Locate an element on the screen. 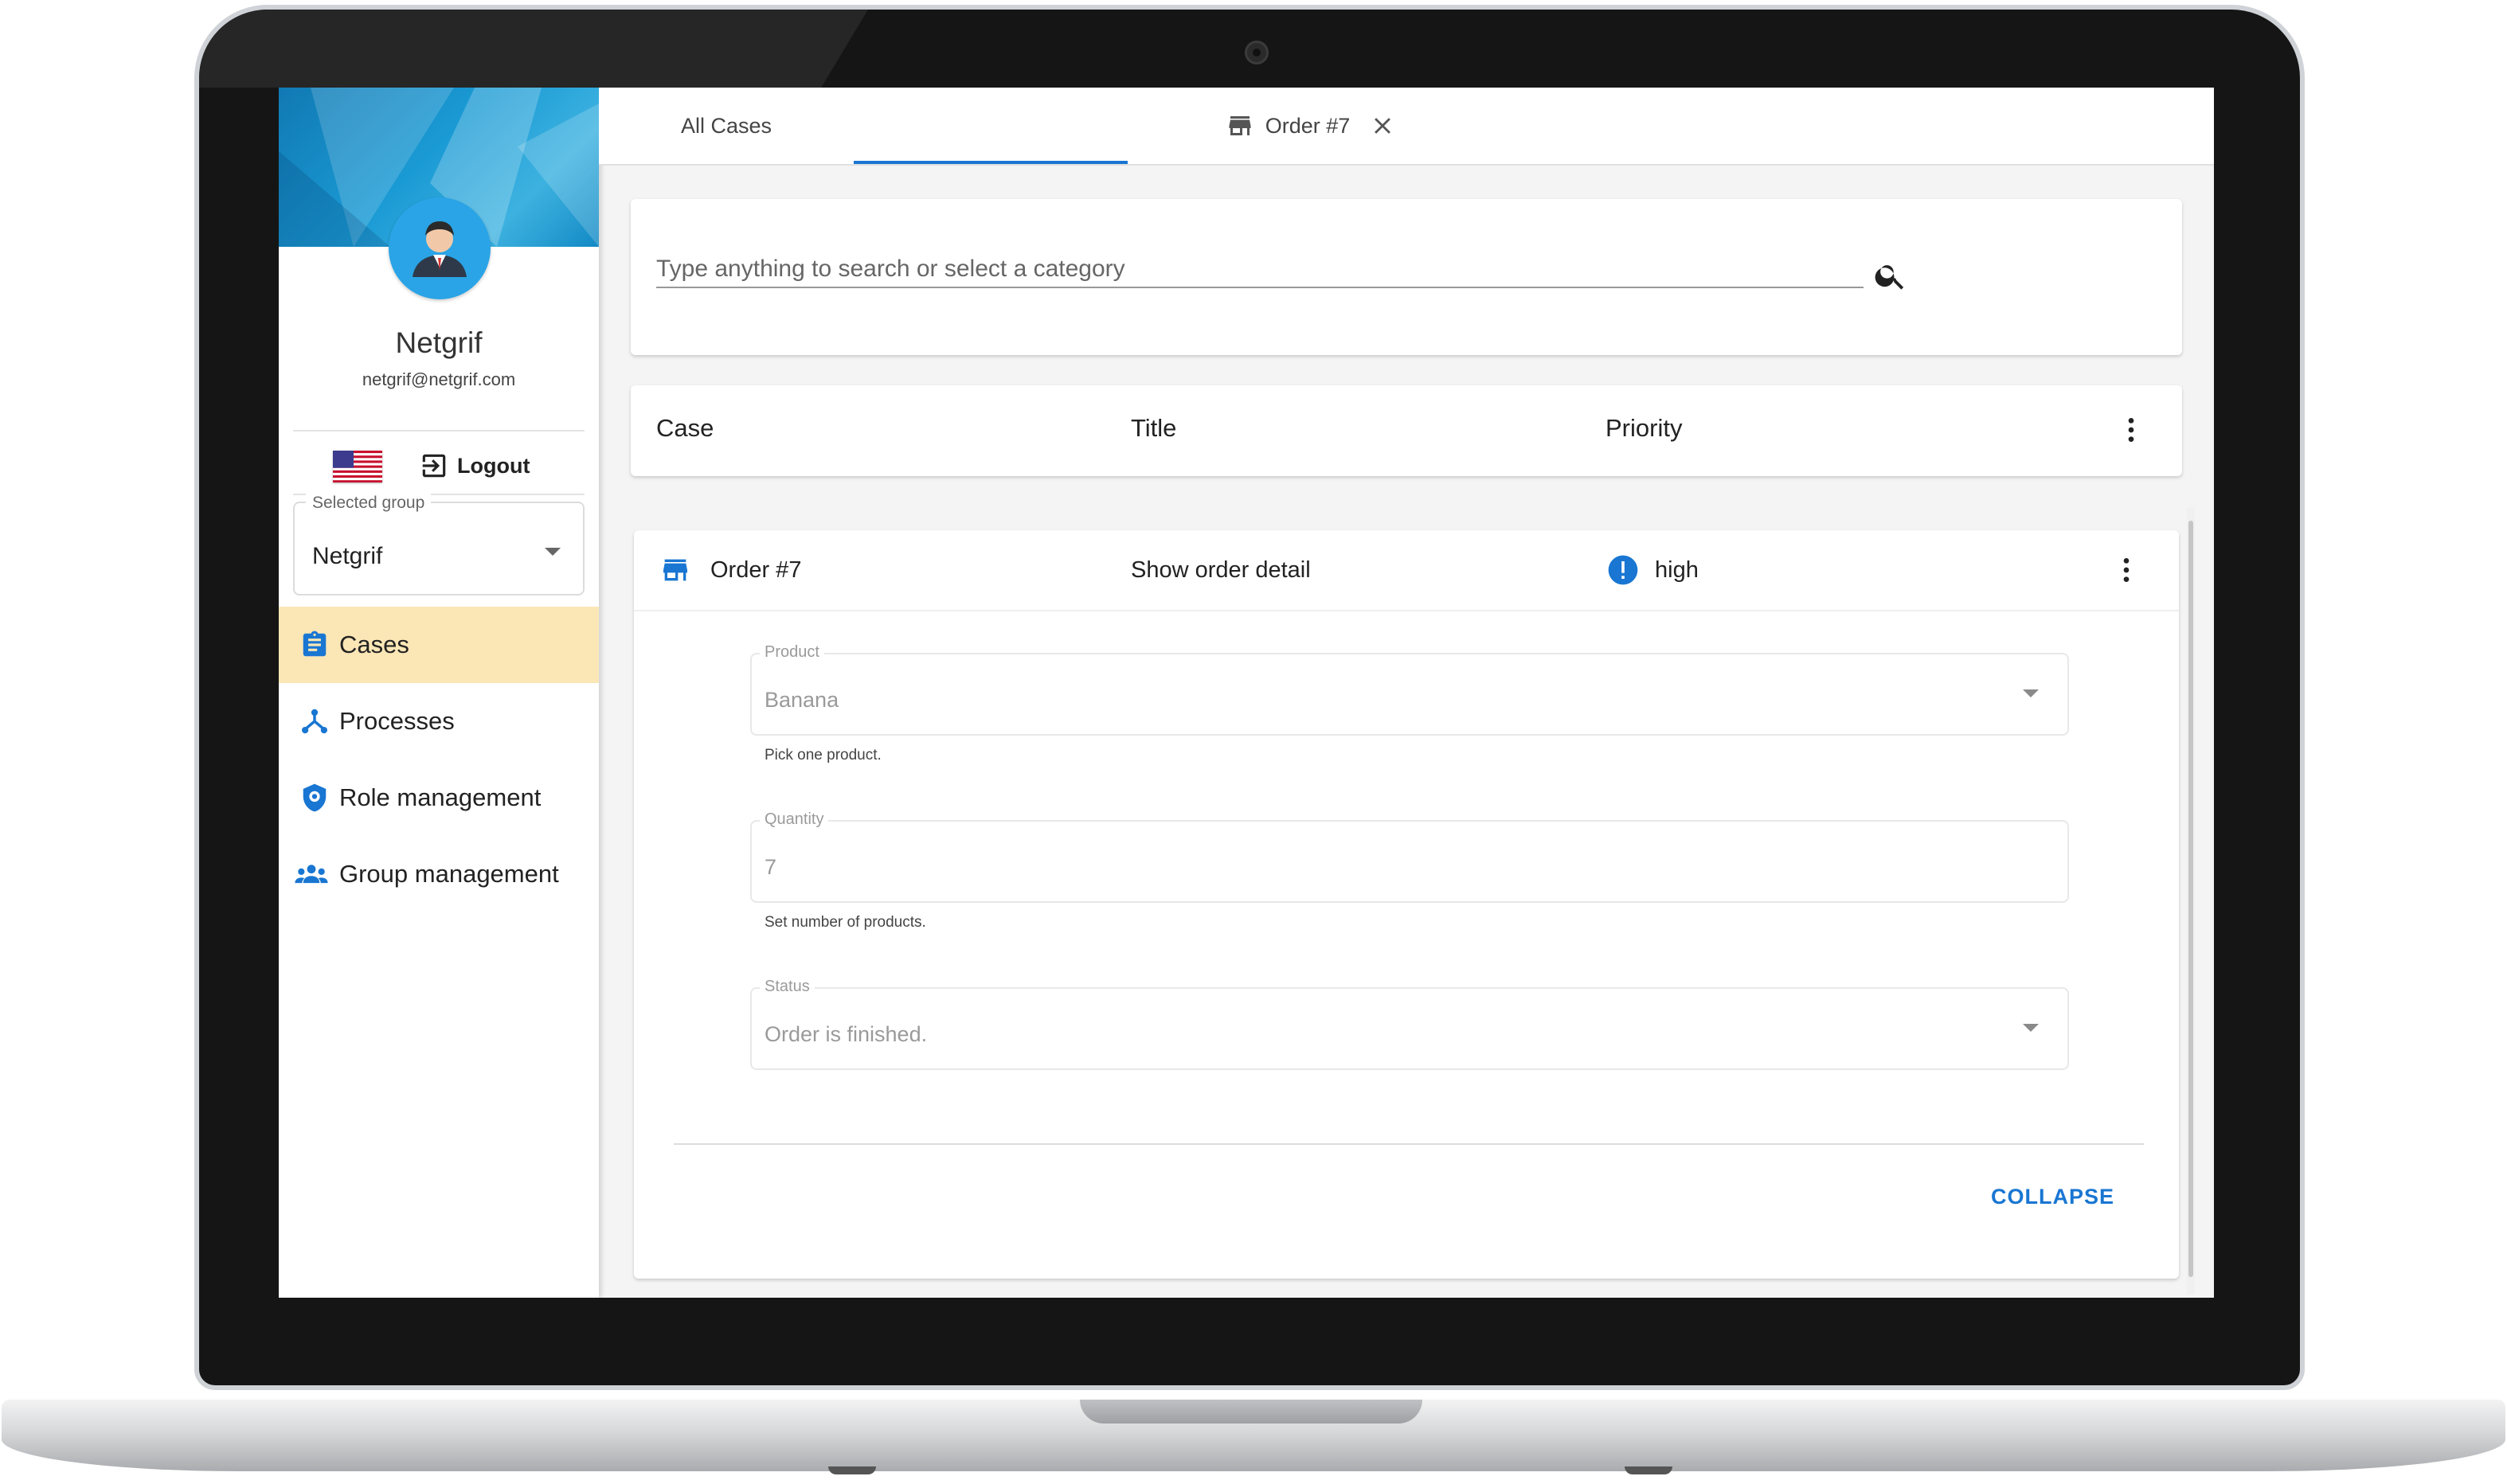 Image resolution: width=2507 pixels, height=1484 pixels. sidebar-item-role-management: Role management is located at coordinates (439, 798).